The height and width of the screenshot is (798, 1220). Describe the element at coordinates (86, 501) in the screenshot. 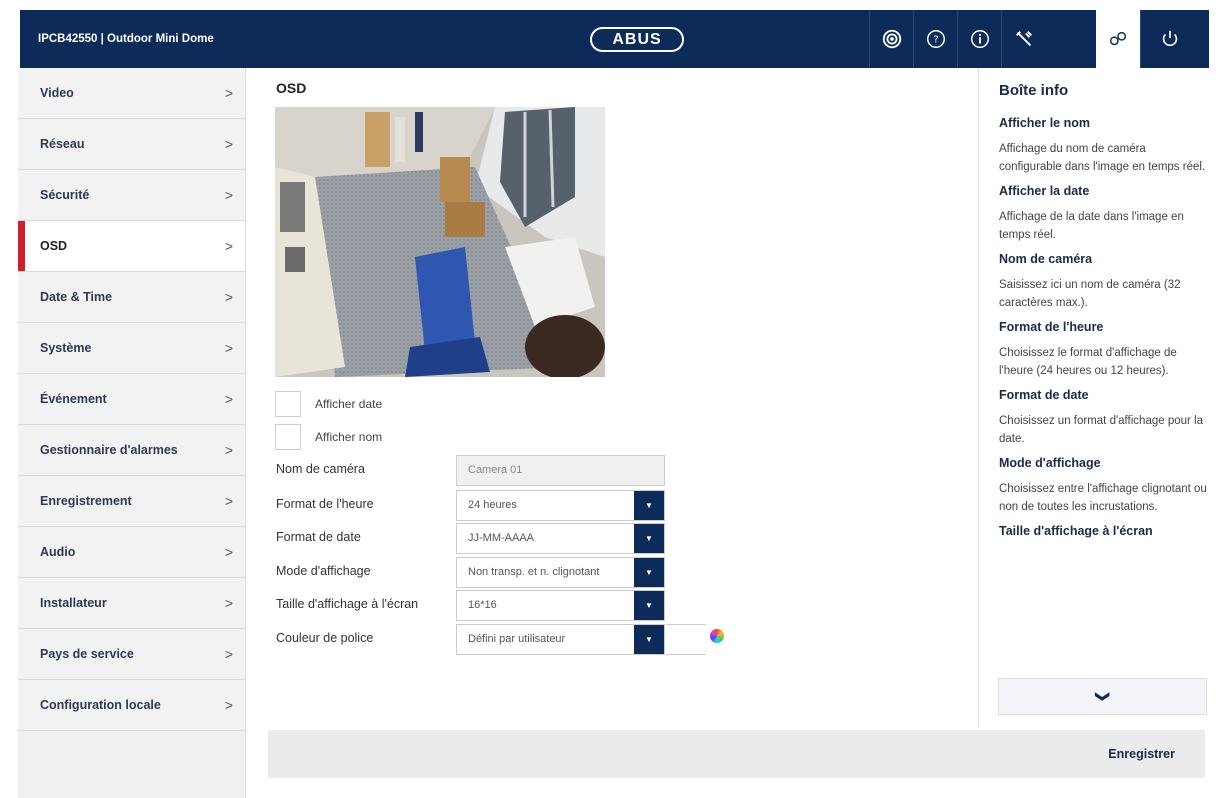

I see `sidebar-item-label: Enregistrement` at that location.